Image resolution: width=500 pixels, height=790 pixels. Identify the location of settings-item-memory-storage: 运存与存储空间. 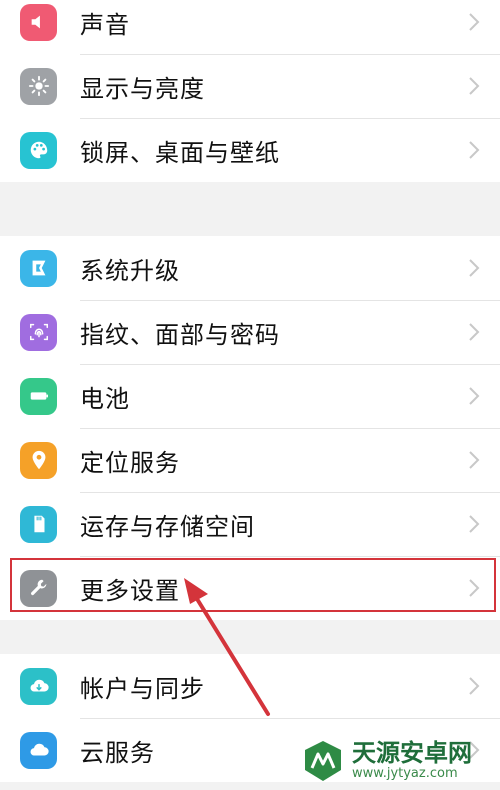
(250, 524).